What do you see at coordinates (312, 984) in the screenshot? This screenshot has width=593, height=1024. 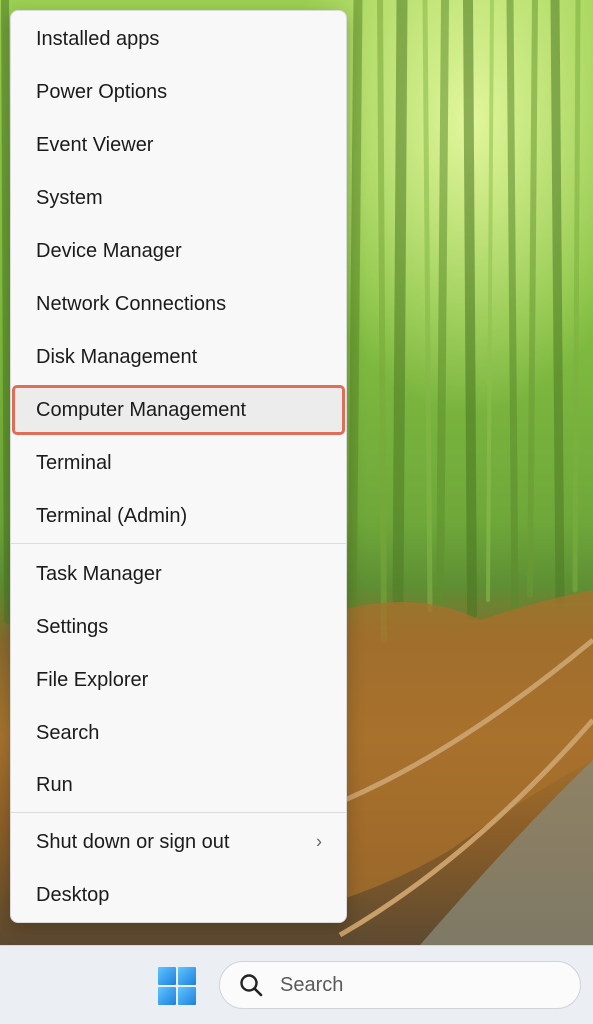 I see `search-placeholder: Search` at bounding box center [312, 984].